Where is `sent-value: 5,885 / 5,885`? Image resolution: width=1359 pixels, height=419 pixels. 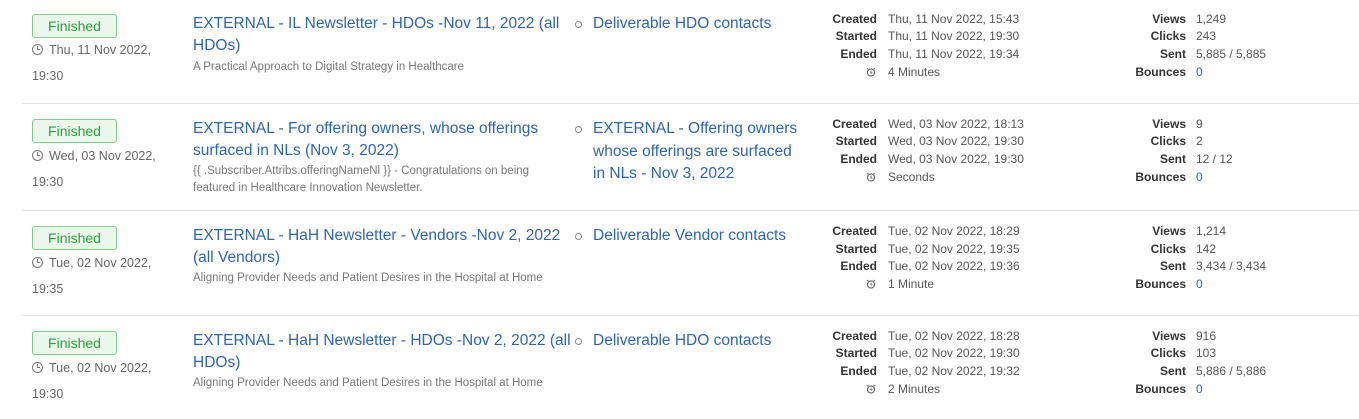
sent-value: 5,885 / 5,885 is located at coordinates (1231, 54).